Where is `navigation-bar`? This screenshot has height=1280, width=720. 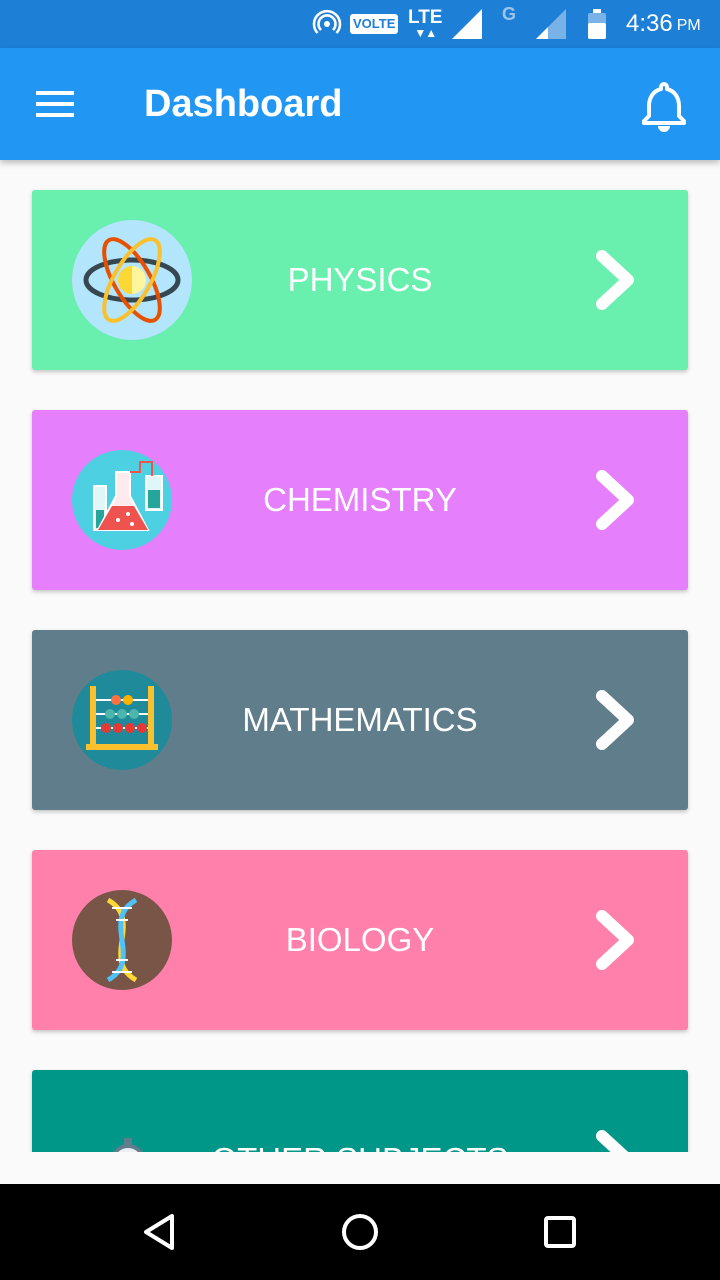 navigation-bar is located at coordinates (360, 1232).